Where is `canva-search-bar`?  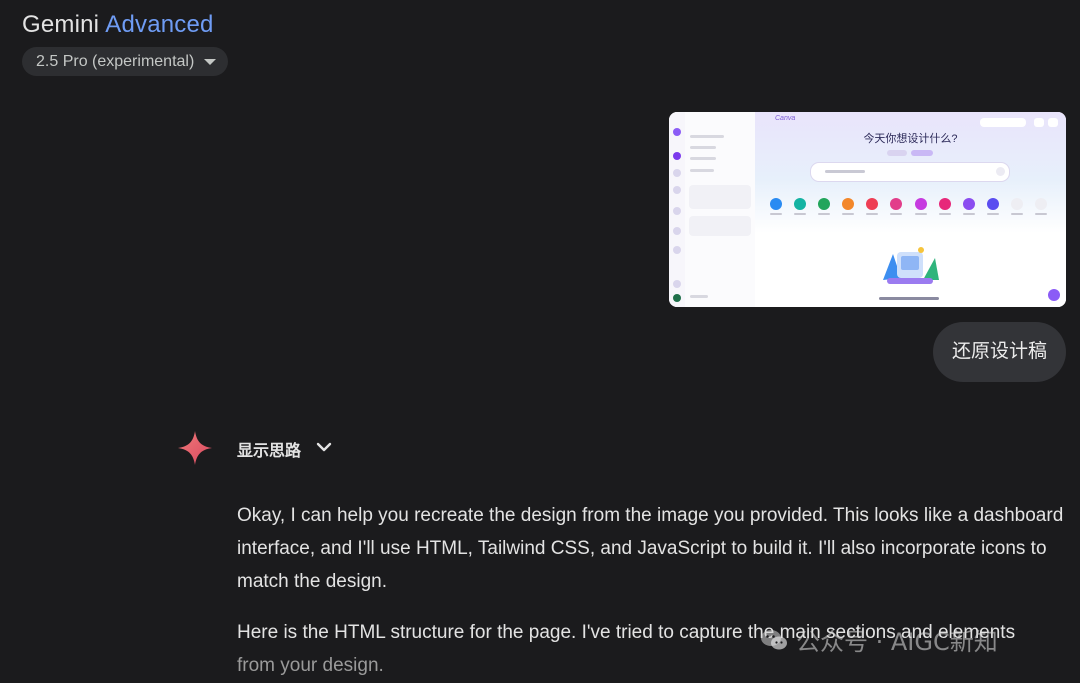 canva-search-bar is located at coordinates (910, 172).